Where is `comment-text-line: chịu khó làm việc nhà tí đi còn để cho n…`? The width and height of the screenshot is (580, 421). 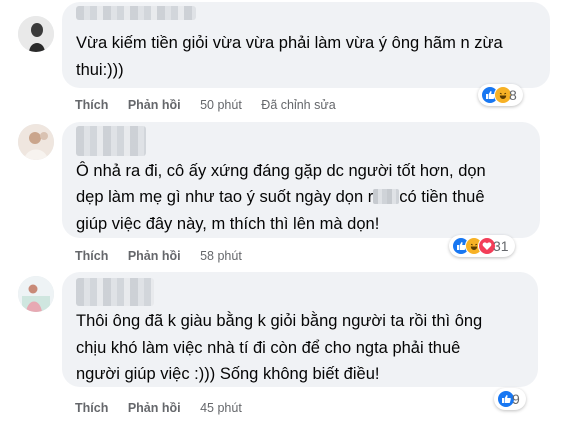 comment-text-line: chịu khó làm việc nhà tí đi còn để cho n… is located at coordinates (268, 348).